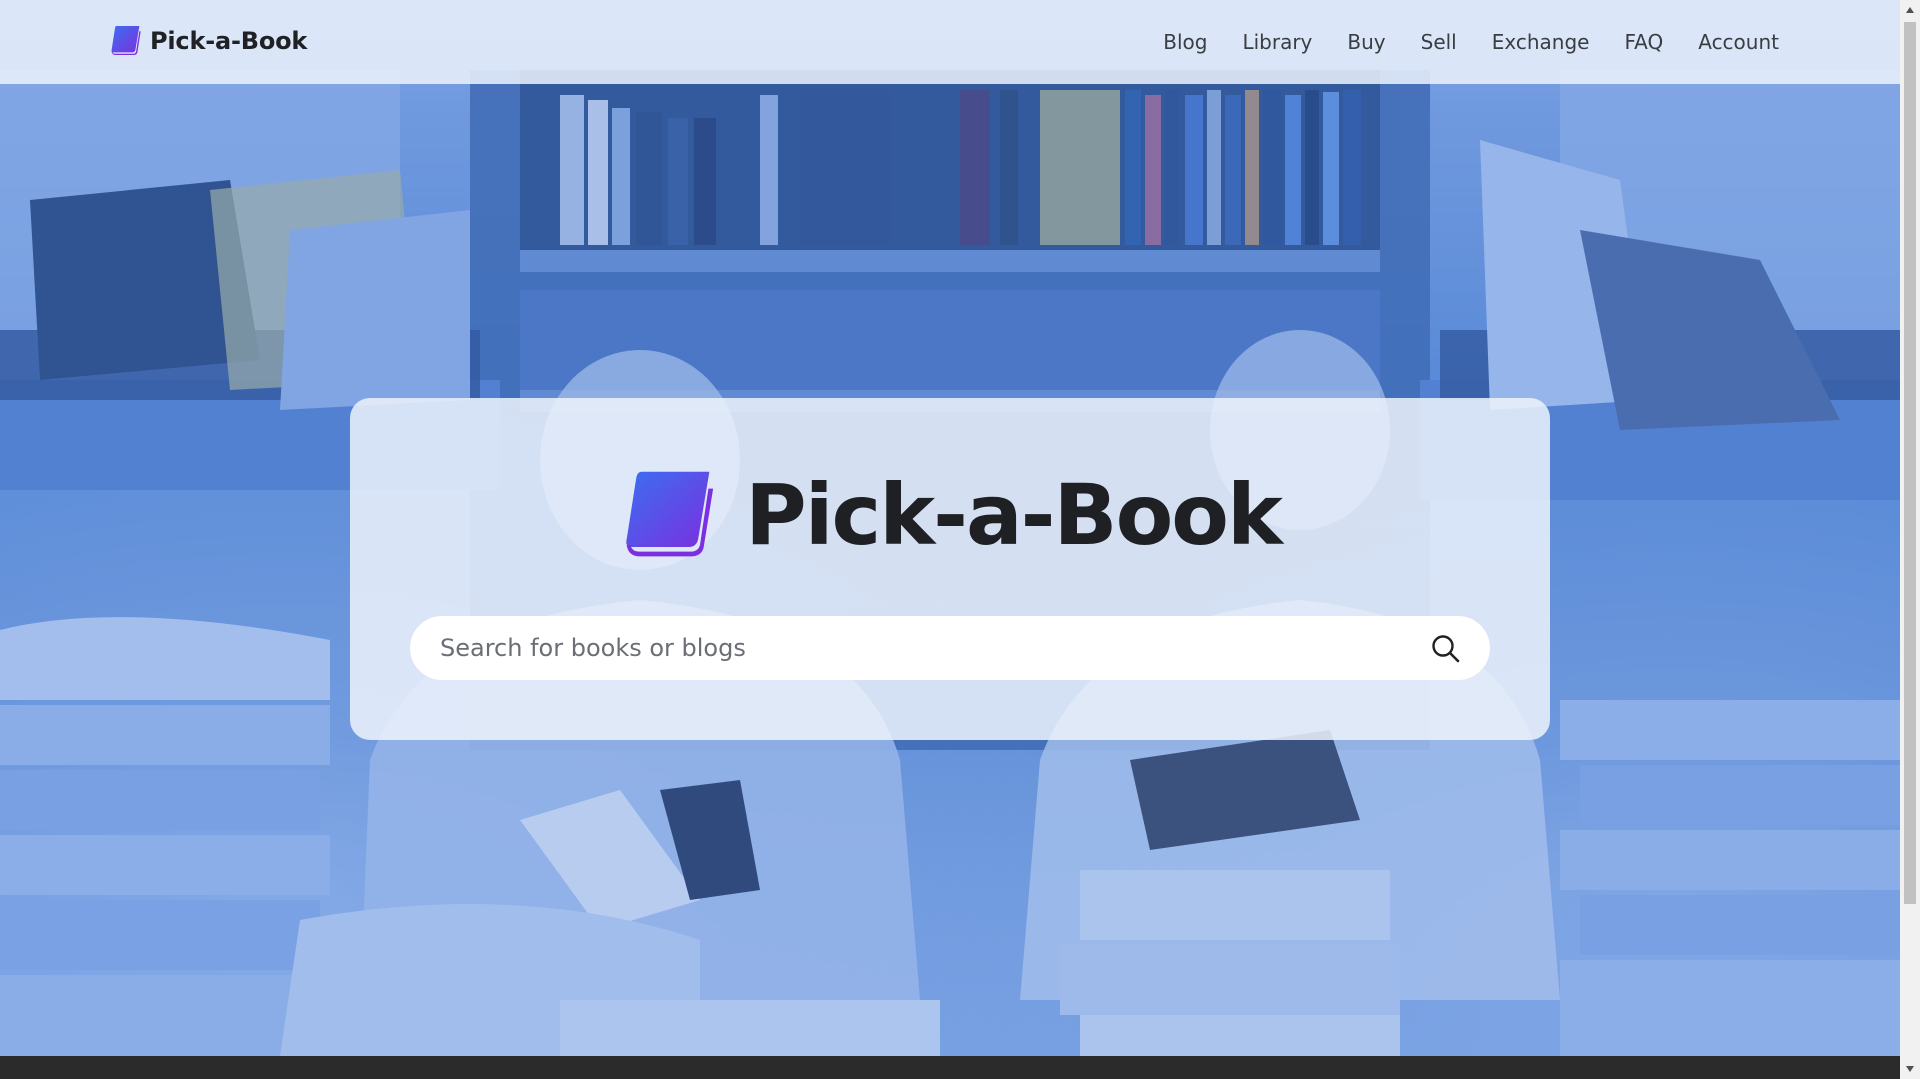 The image size is (1920, 1079). I want to click on nav-buy: Buy, so click(1366, 42).